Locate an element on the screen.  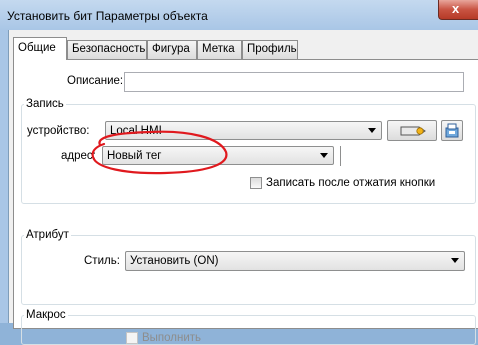
execute-label: Выполнить is located at coordinates (171, 338).